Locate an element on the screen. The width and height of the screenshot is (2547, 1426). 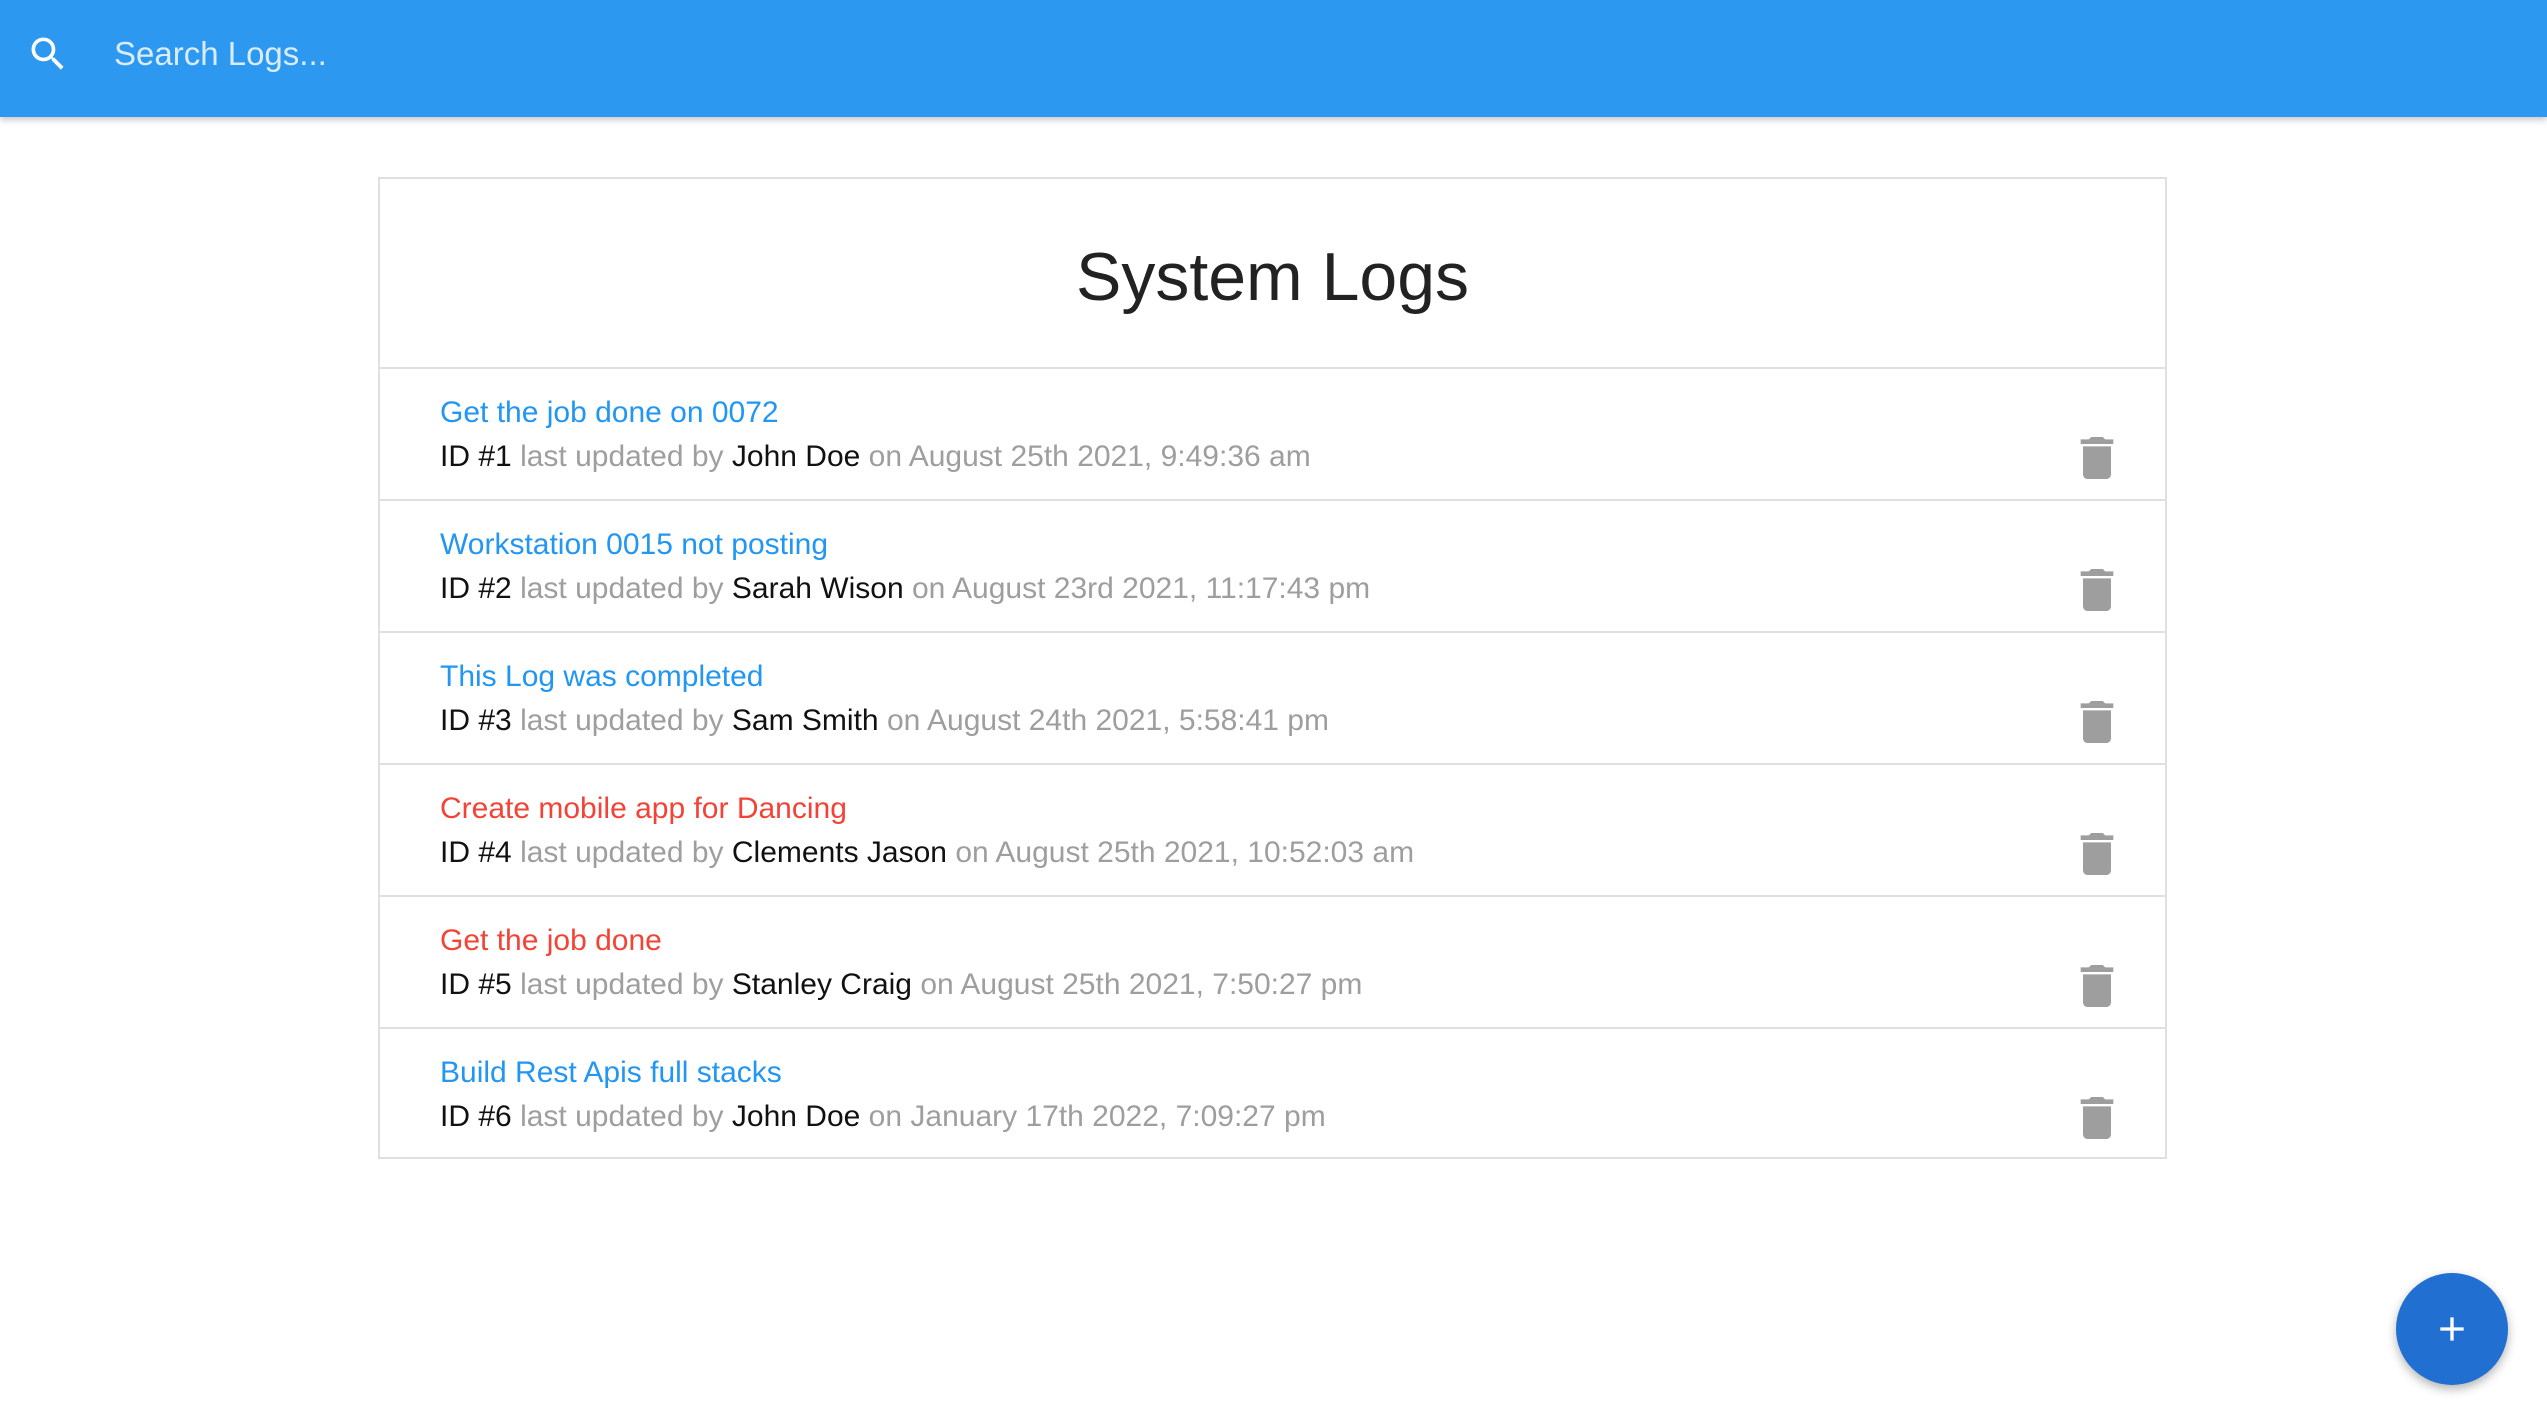
log-id-label: ID #6 is located at coordinates (476, 1116).